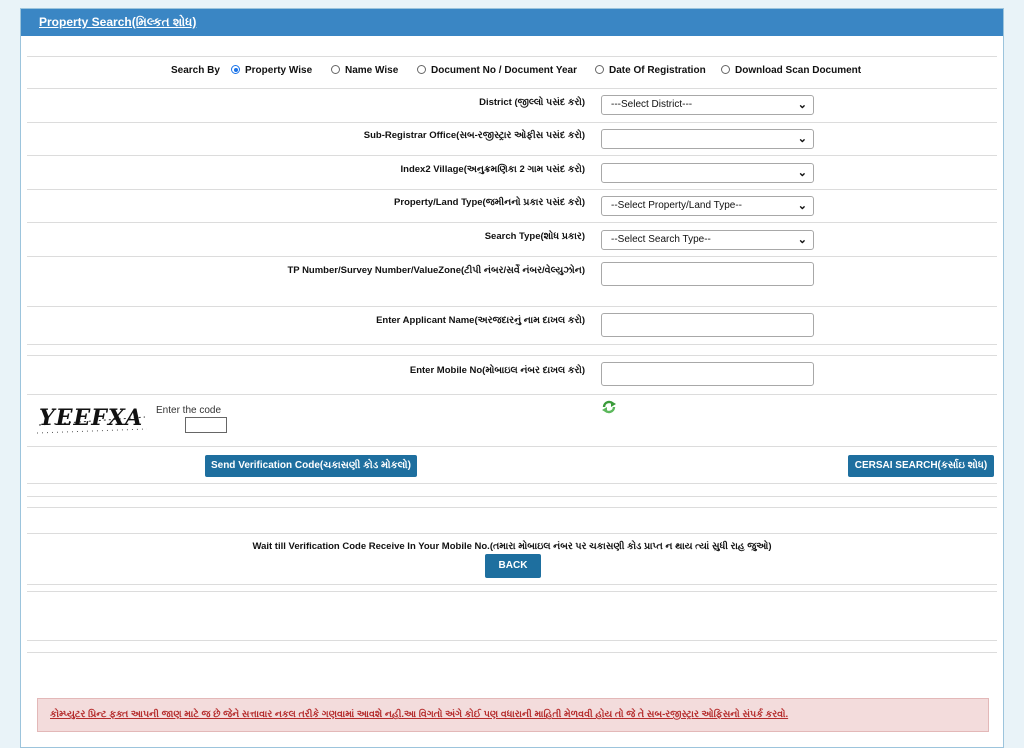 Image resolution: width=1024 pixels, height=748 pixels. I want to click on village-select: ⌄, so click(707, 173).